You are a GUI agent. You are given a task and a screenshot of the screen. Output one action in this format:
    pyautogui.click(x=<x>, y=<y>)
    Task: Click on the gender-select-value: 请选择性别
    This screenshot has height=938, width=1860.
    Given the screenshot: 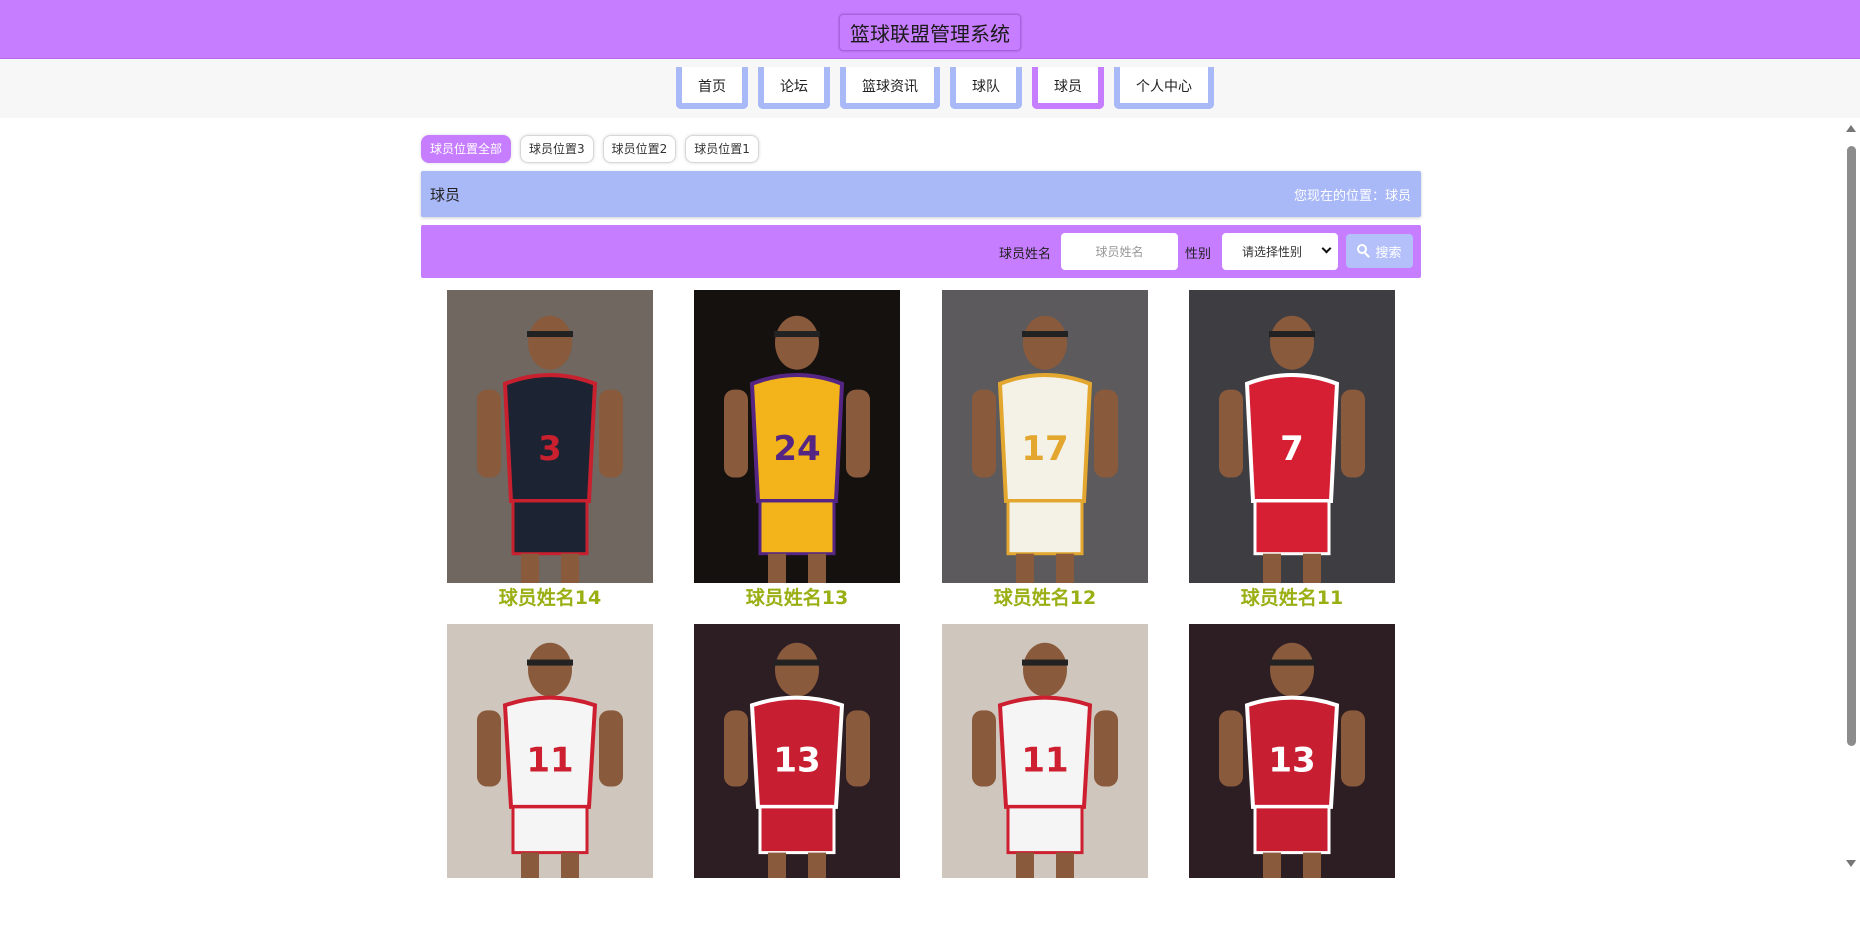 What is the action you would take?
    pyautogui.click(x=1272, y=252)
    